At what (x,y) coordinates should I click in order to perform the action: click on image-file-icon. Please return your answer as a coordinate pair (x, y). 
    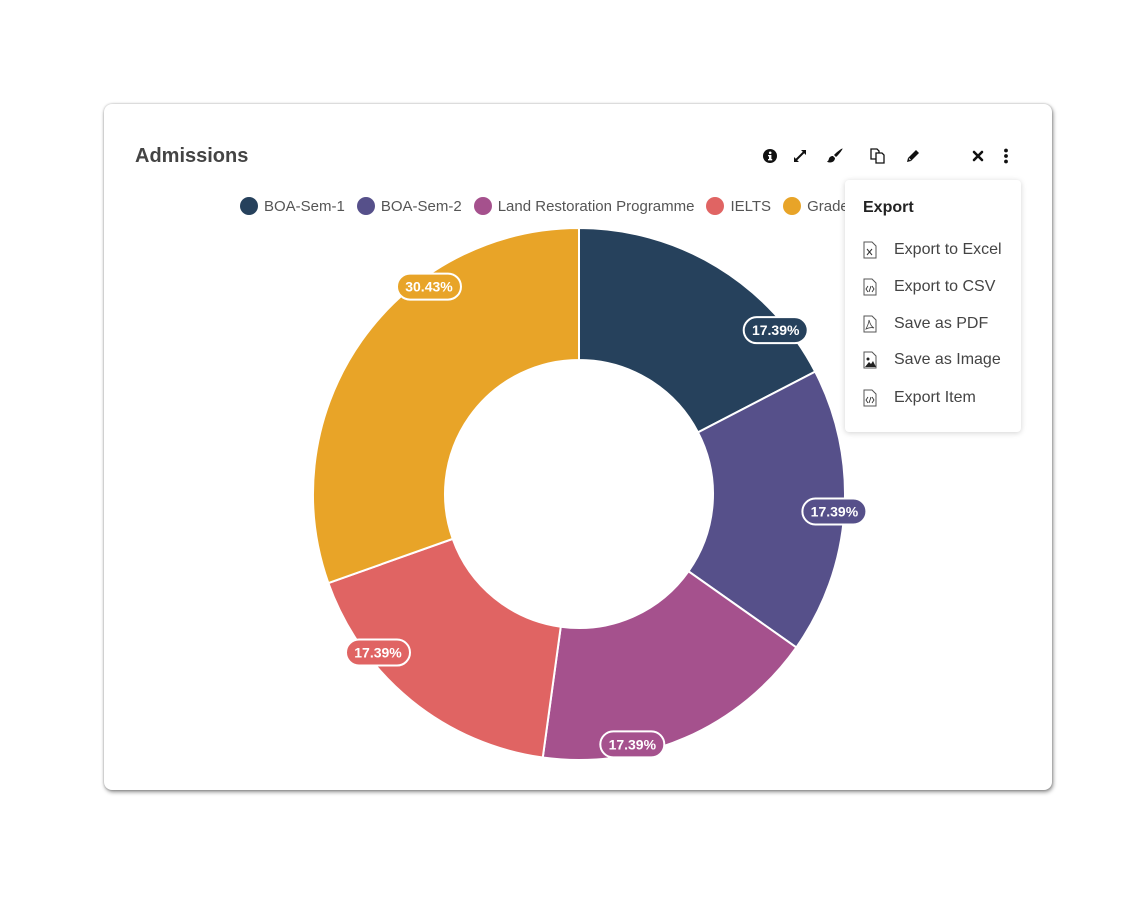
    Looking at the image, I should click on (870, 360).